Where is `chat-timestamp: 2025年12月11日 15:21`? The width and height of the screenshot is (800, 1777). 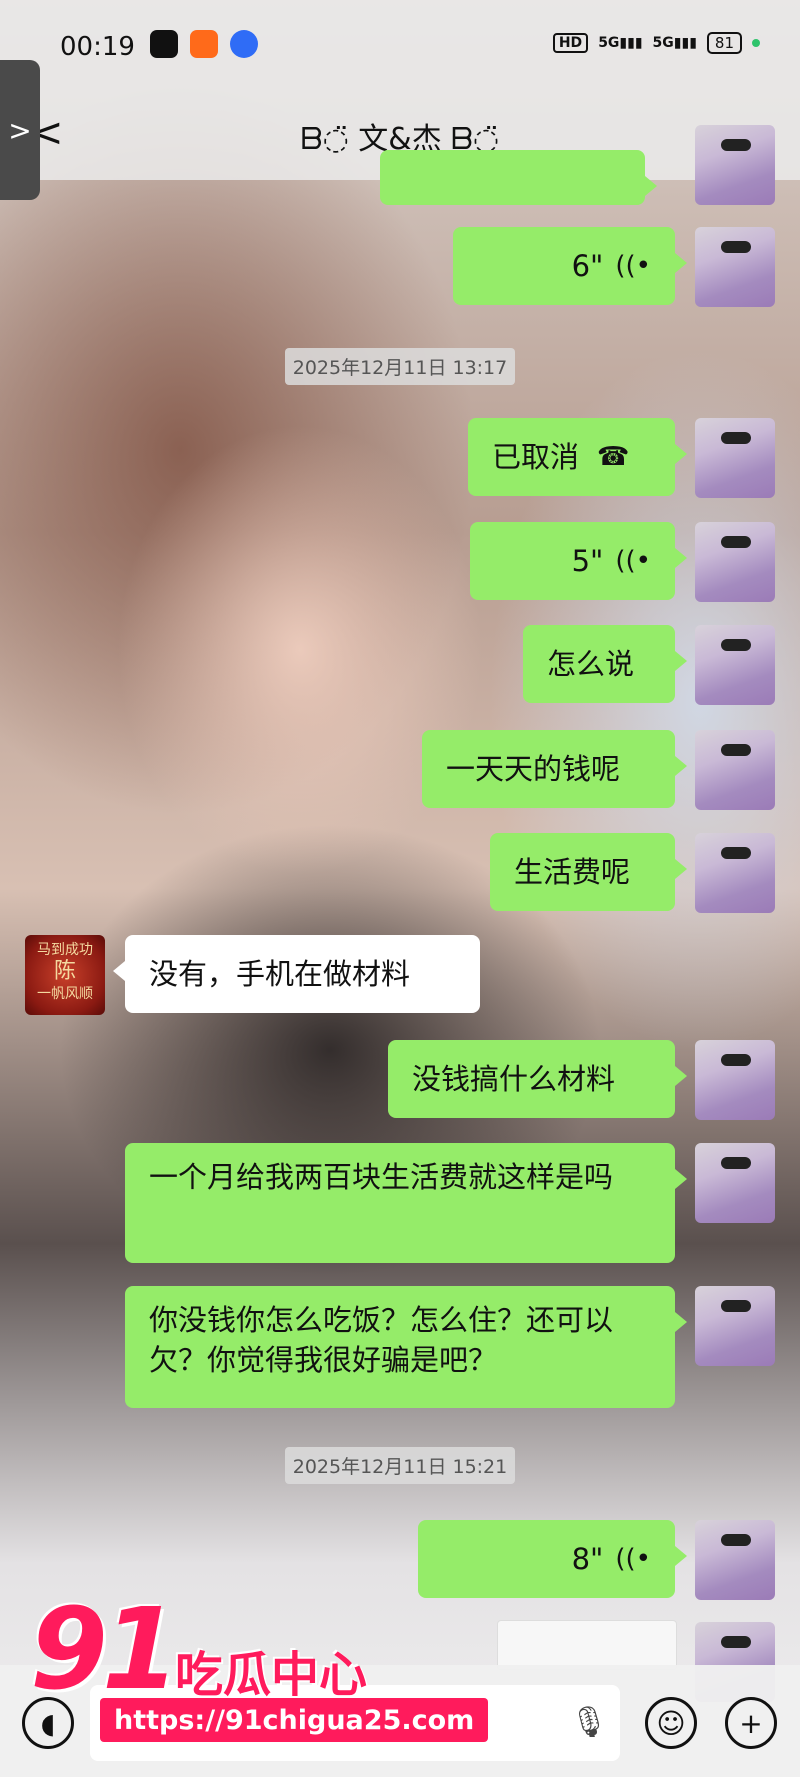
chat-timestamp: 2025年12月11日 15:21 is located at coordinates (400, 1465).